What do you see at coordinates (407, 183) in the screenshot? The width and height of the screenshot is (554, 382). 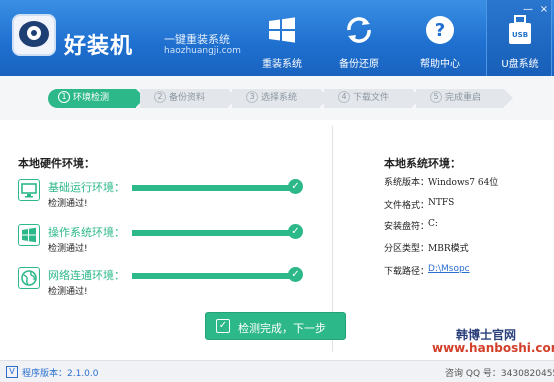 I see `sys-key: 系统版本：` at bounding box center [407, 183].